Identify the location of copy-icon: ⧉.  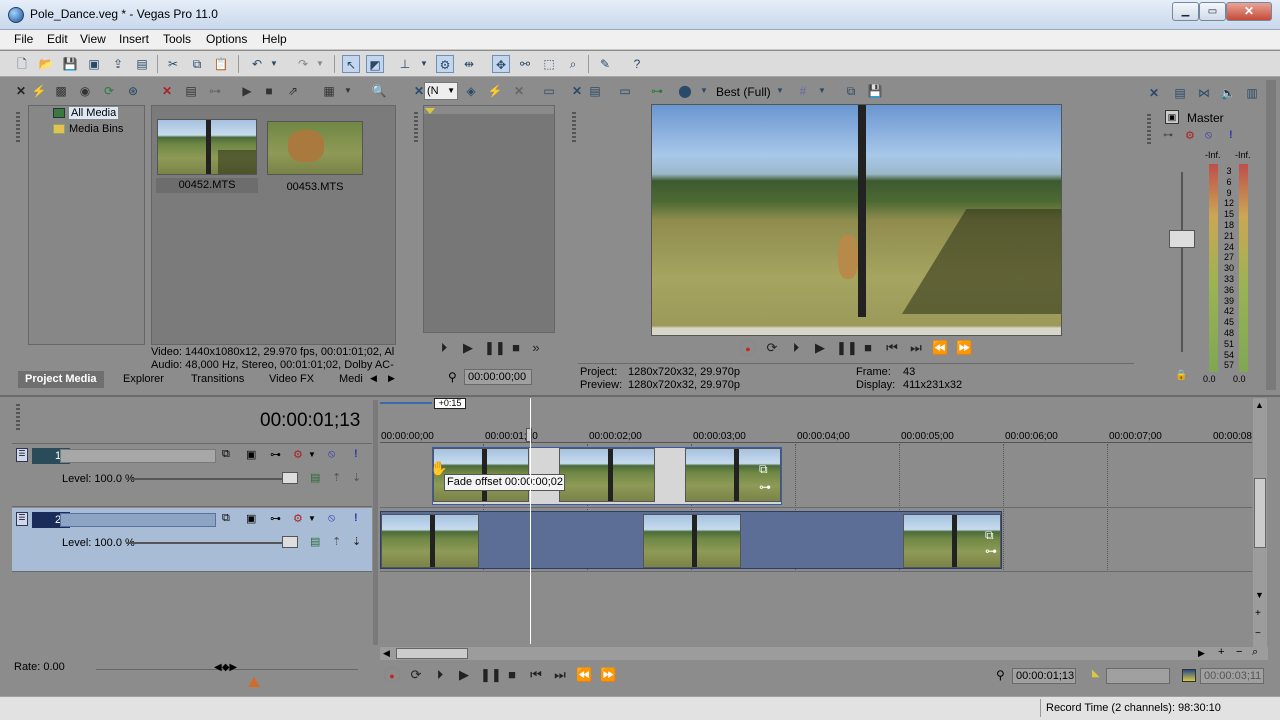
(197, 64).